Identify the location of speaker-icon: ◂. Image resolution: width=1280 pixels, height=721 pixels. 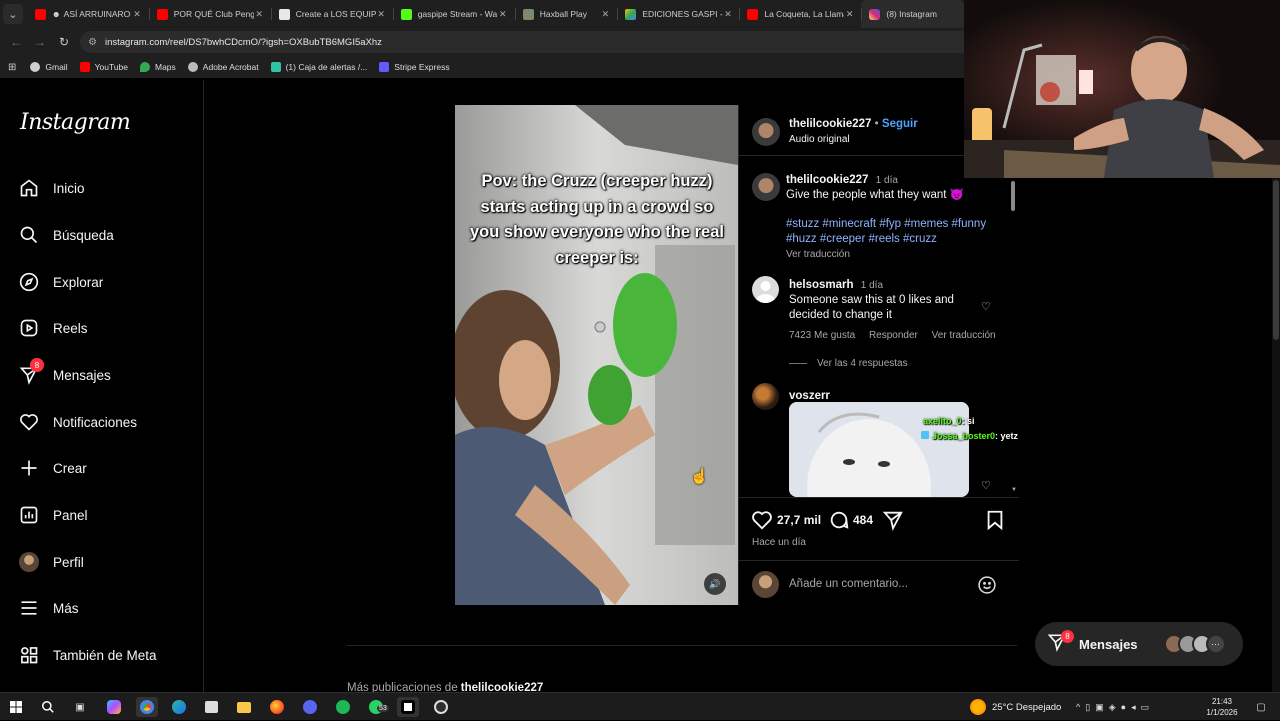
(1136, 707).